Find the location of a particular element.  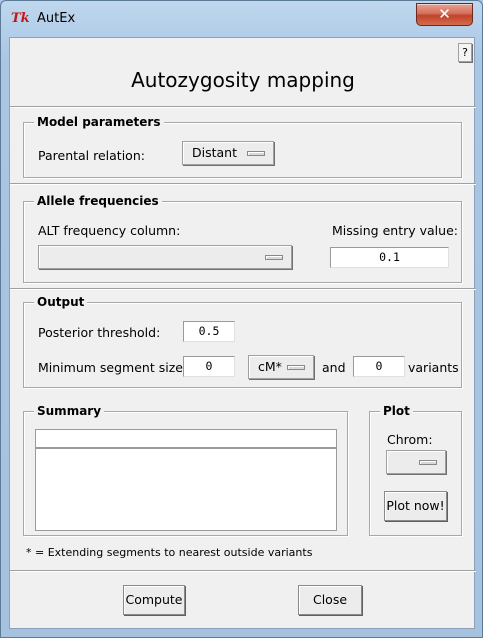

tk-feather-icon: Tk is located at coordinates (20, 18).